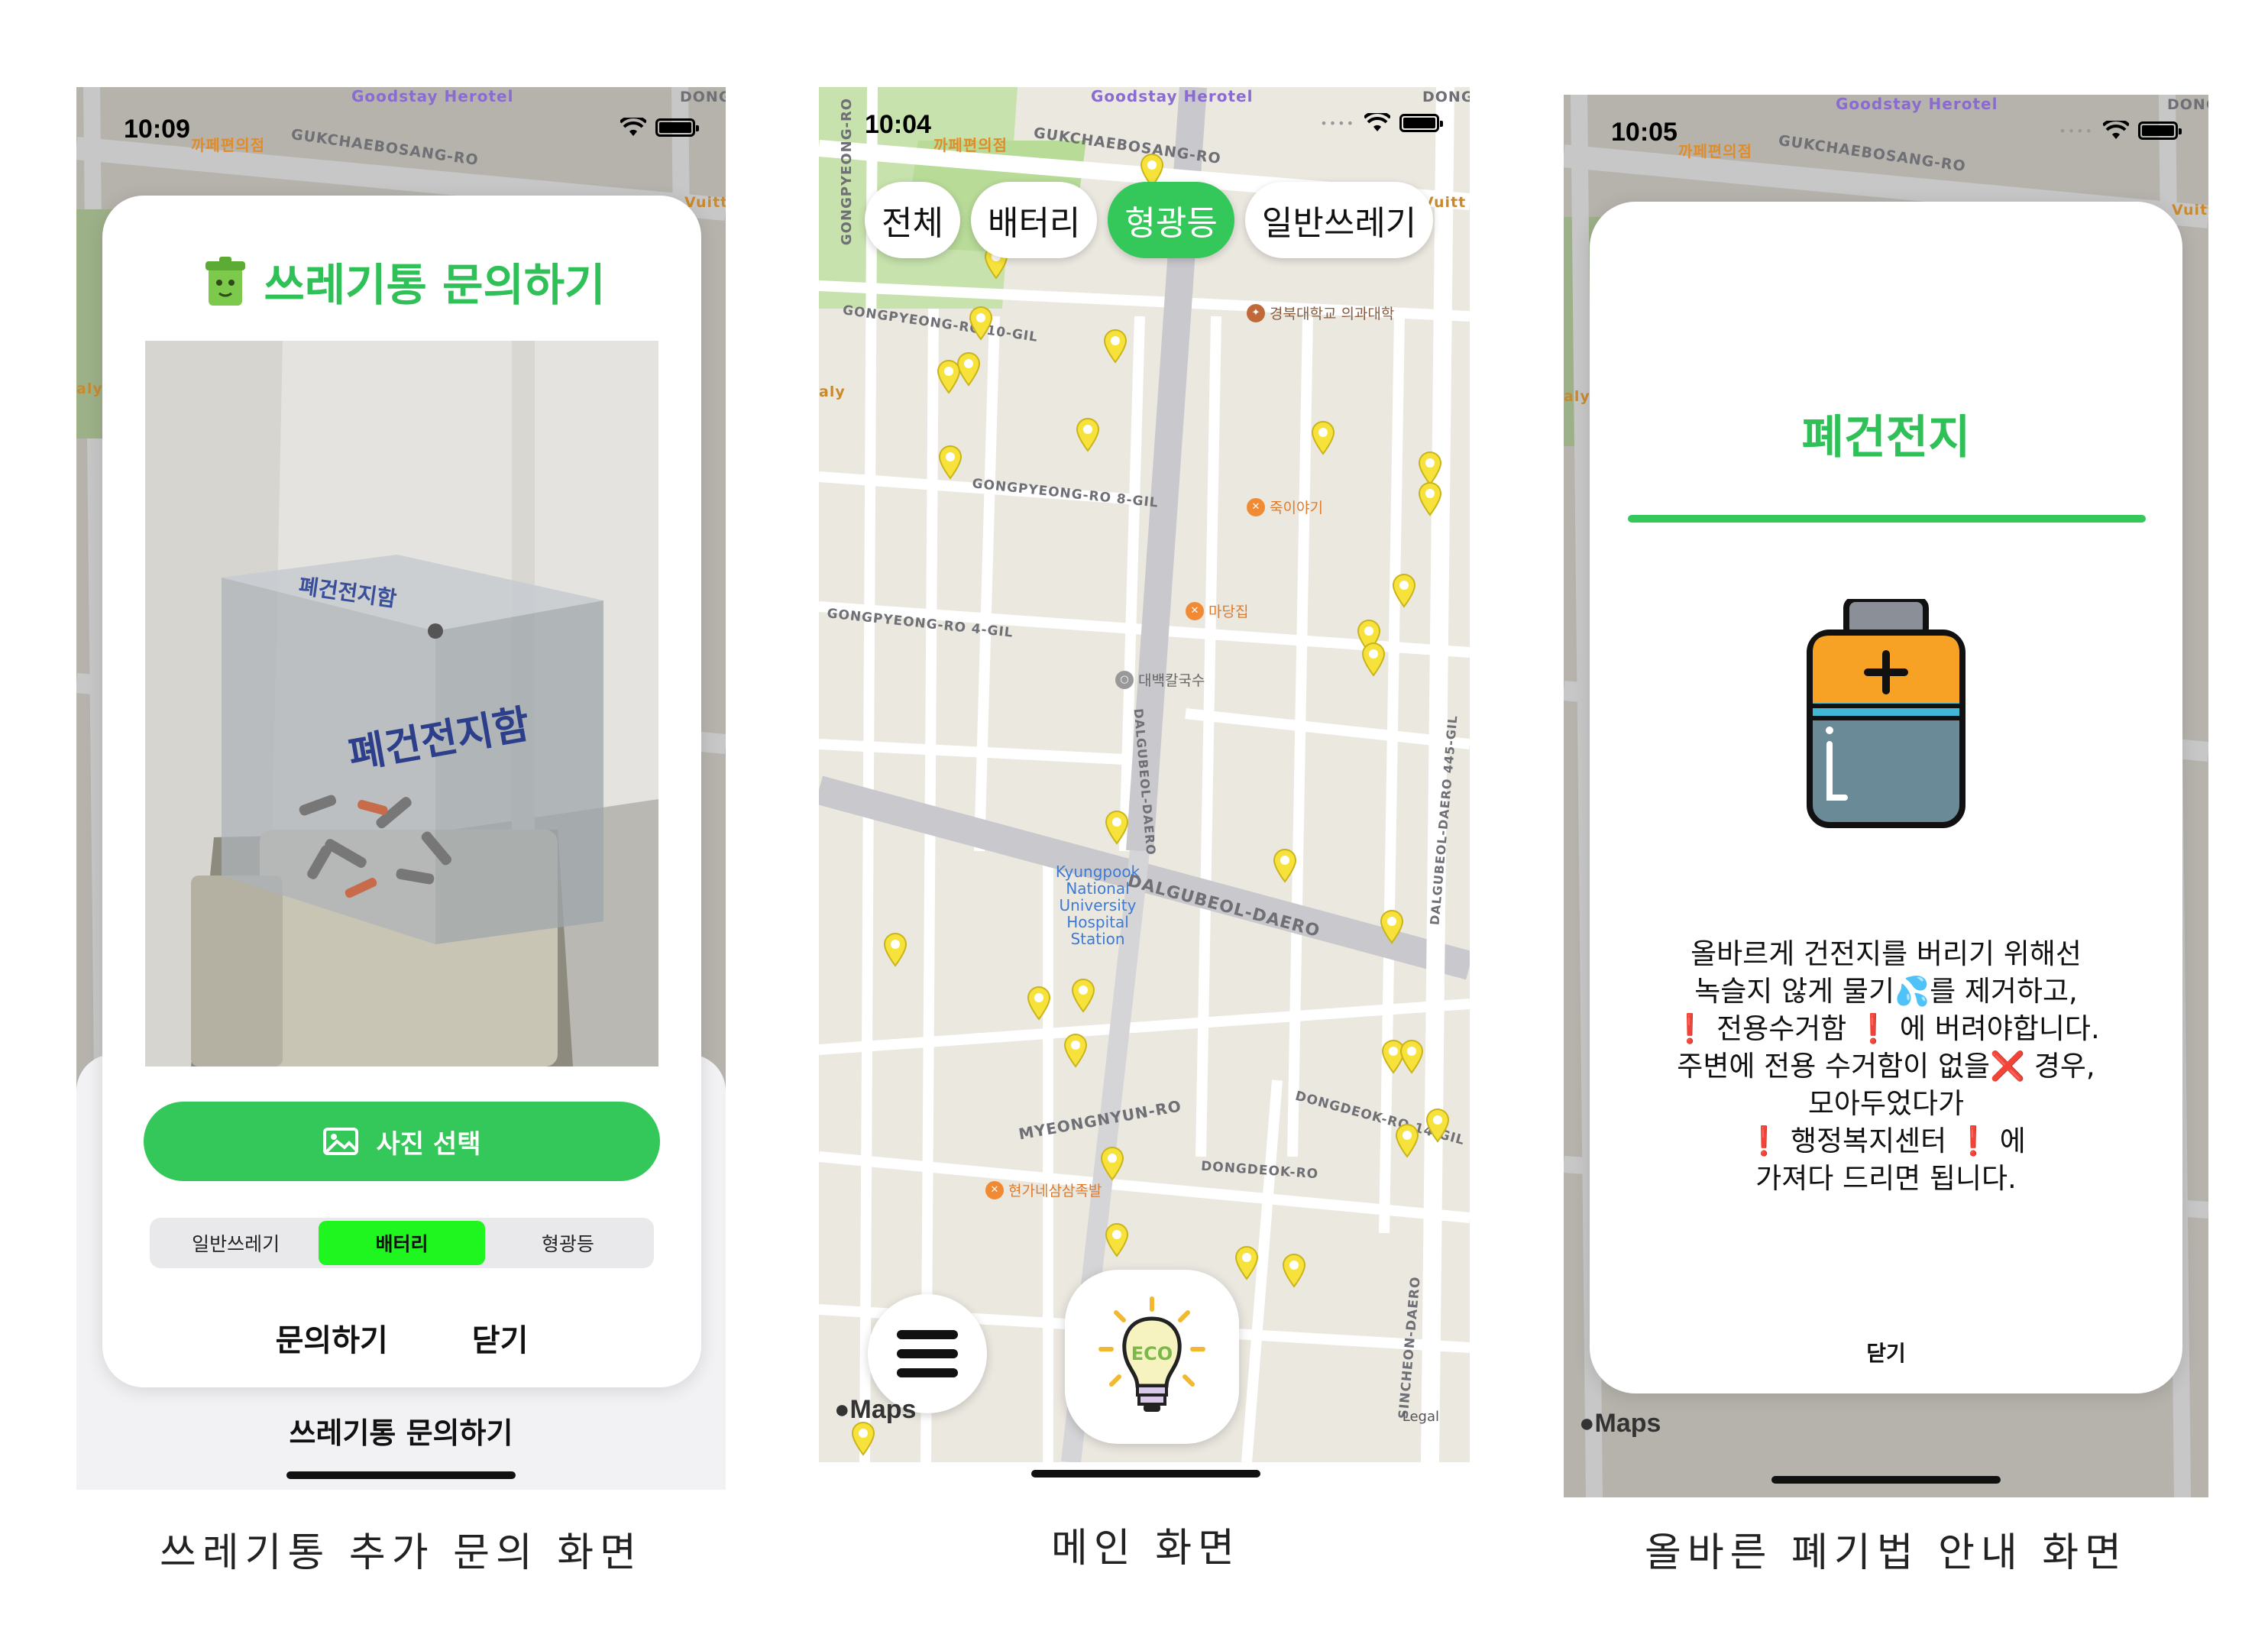 The height and width of the screenshot is (1641, 2268). What do you see at coordinates (1886, 1141) in the screenshot?
I see `guide-line: ❗ 행정복지센터 ❗ 에` at bounding box center [1886, 1141].